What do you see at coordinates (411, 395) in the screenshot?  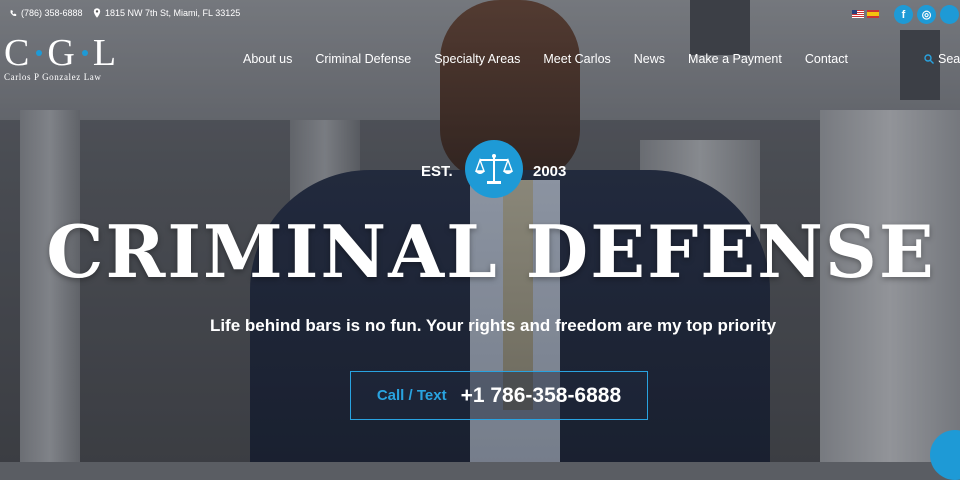 I see `cta-label: Call / Text` at bounding box center [411, 395].